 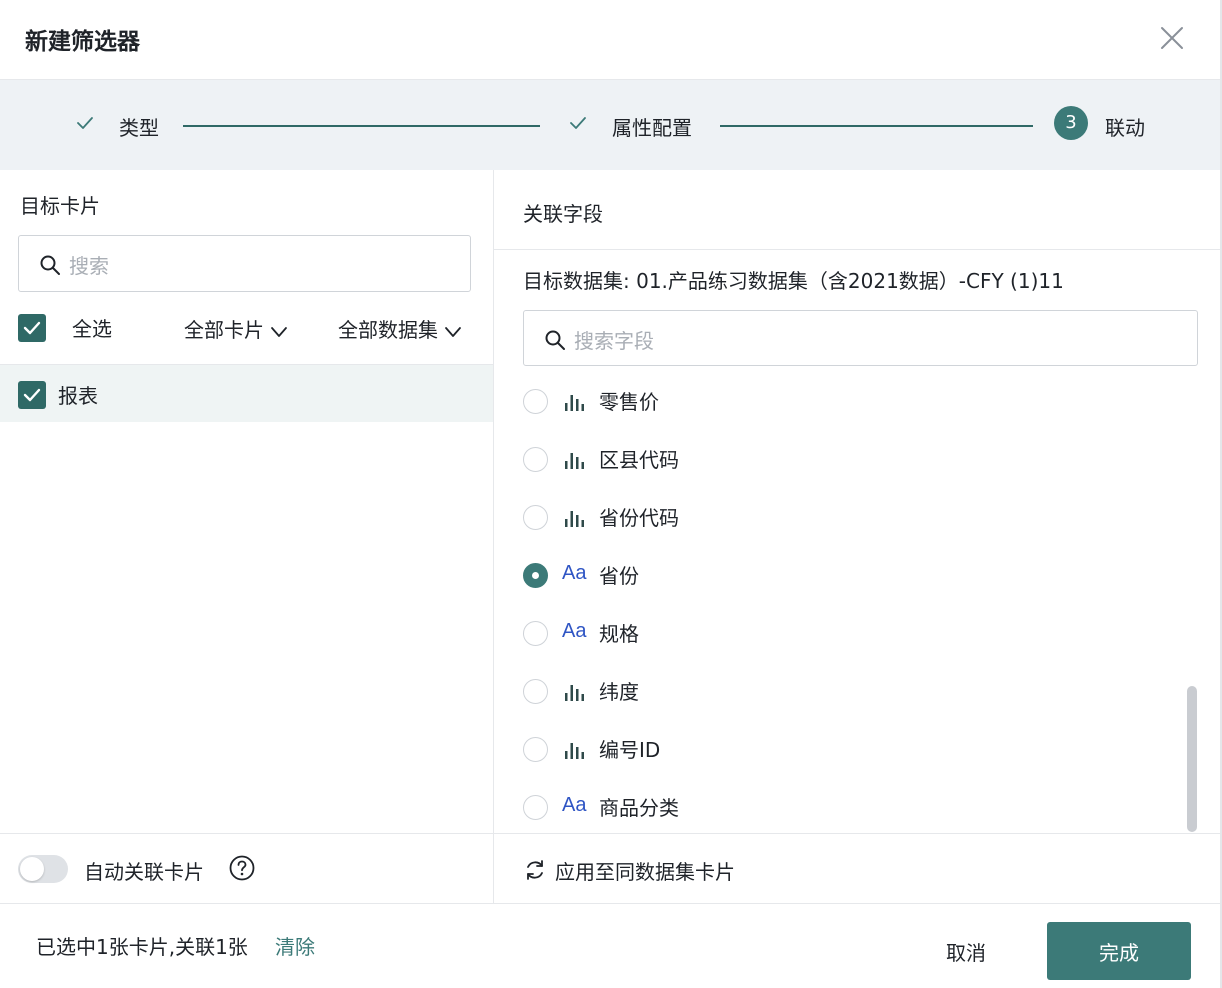 I want to click on dialog-footer: 已选中1张卡片,关联1张 清除 取消 完成, so click(x=610, y=945).